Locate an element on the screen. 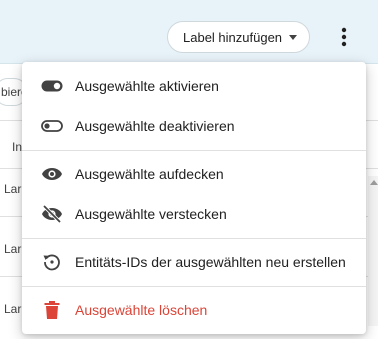 The image size is (378, 339). caret-down-icon is located at coordinates (293, 37).